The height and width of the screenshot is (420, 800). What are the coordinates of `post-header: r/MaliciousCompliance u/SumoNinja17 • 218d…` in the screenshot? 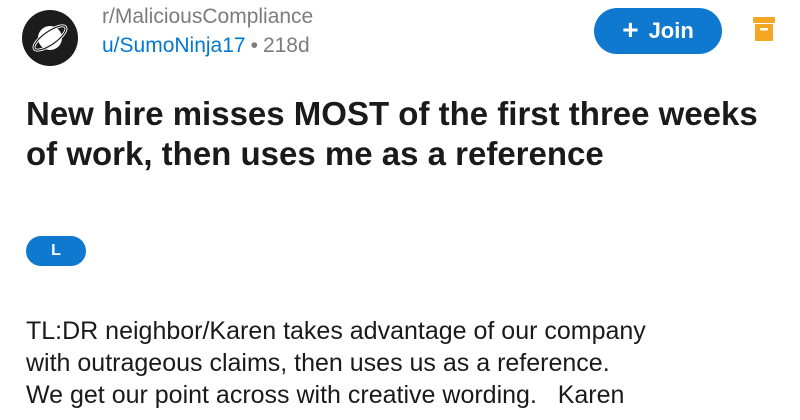 It's located at (400, 35).